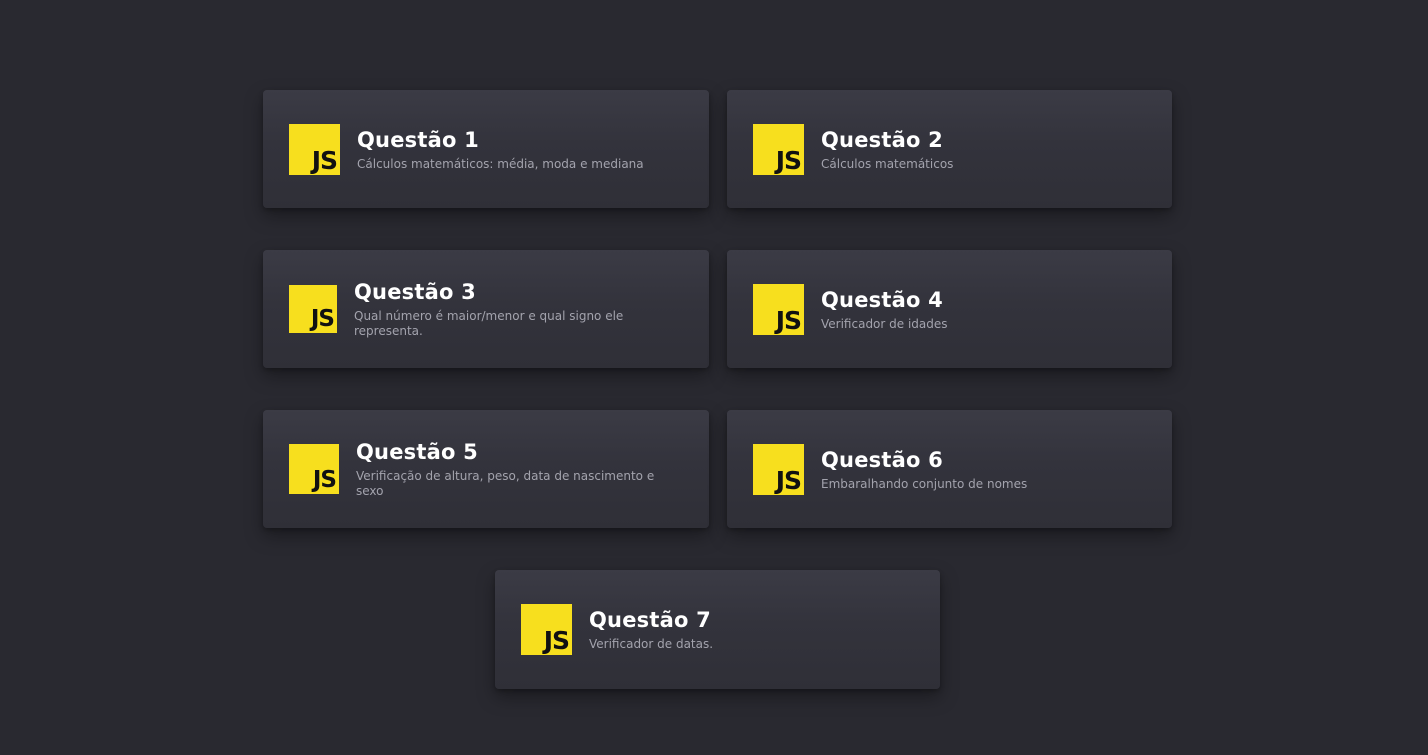 This screenshot has width=1428, height=755. I want to click on card-description: Verificador de datas., so click(651, 644).